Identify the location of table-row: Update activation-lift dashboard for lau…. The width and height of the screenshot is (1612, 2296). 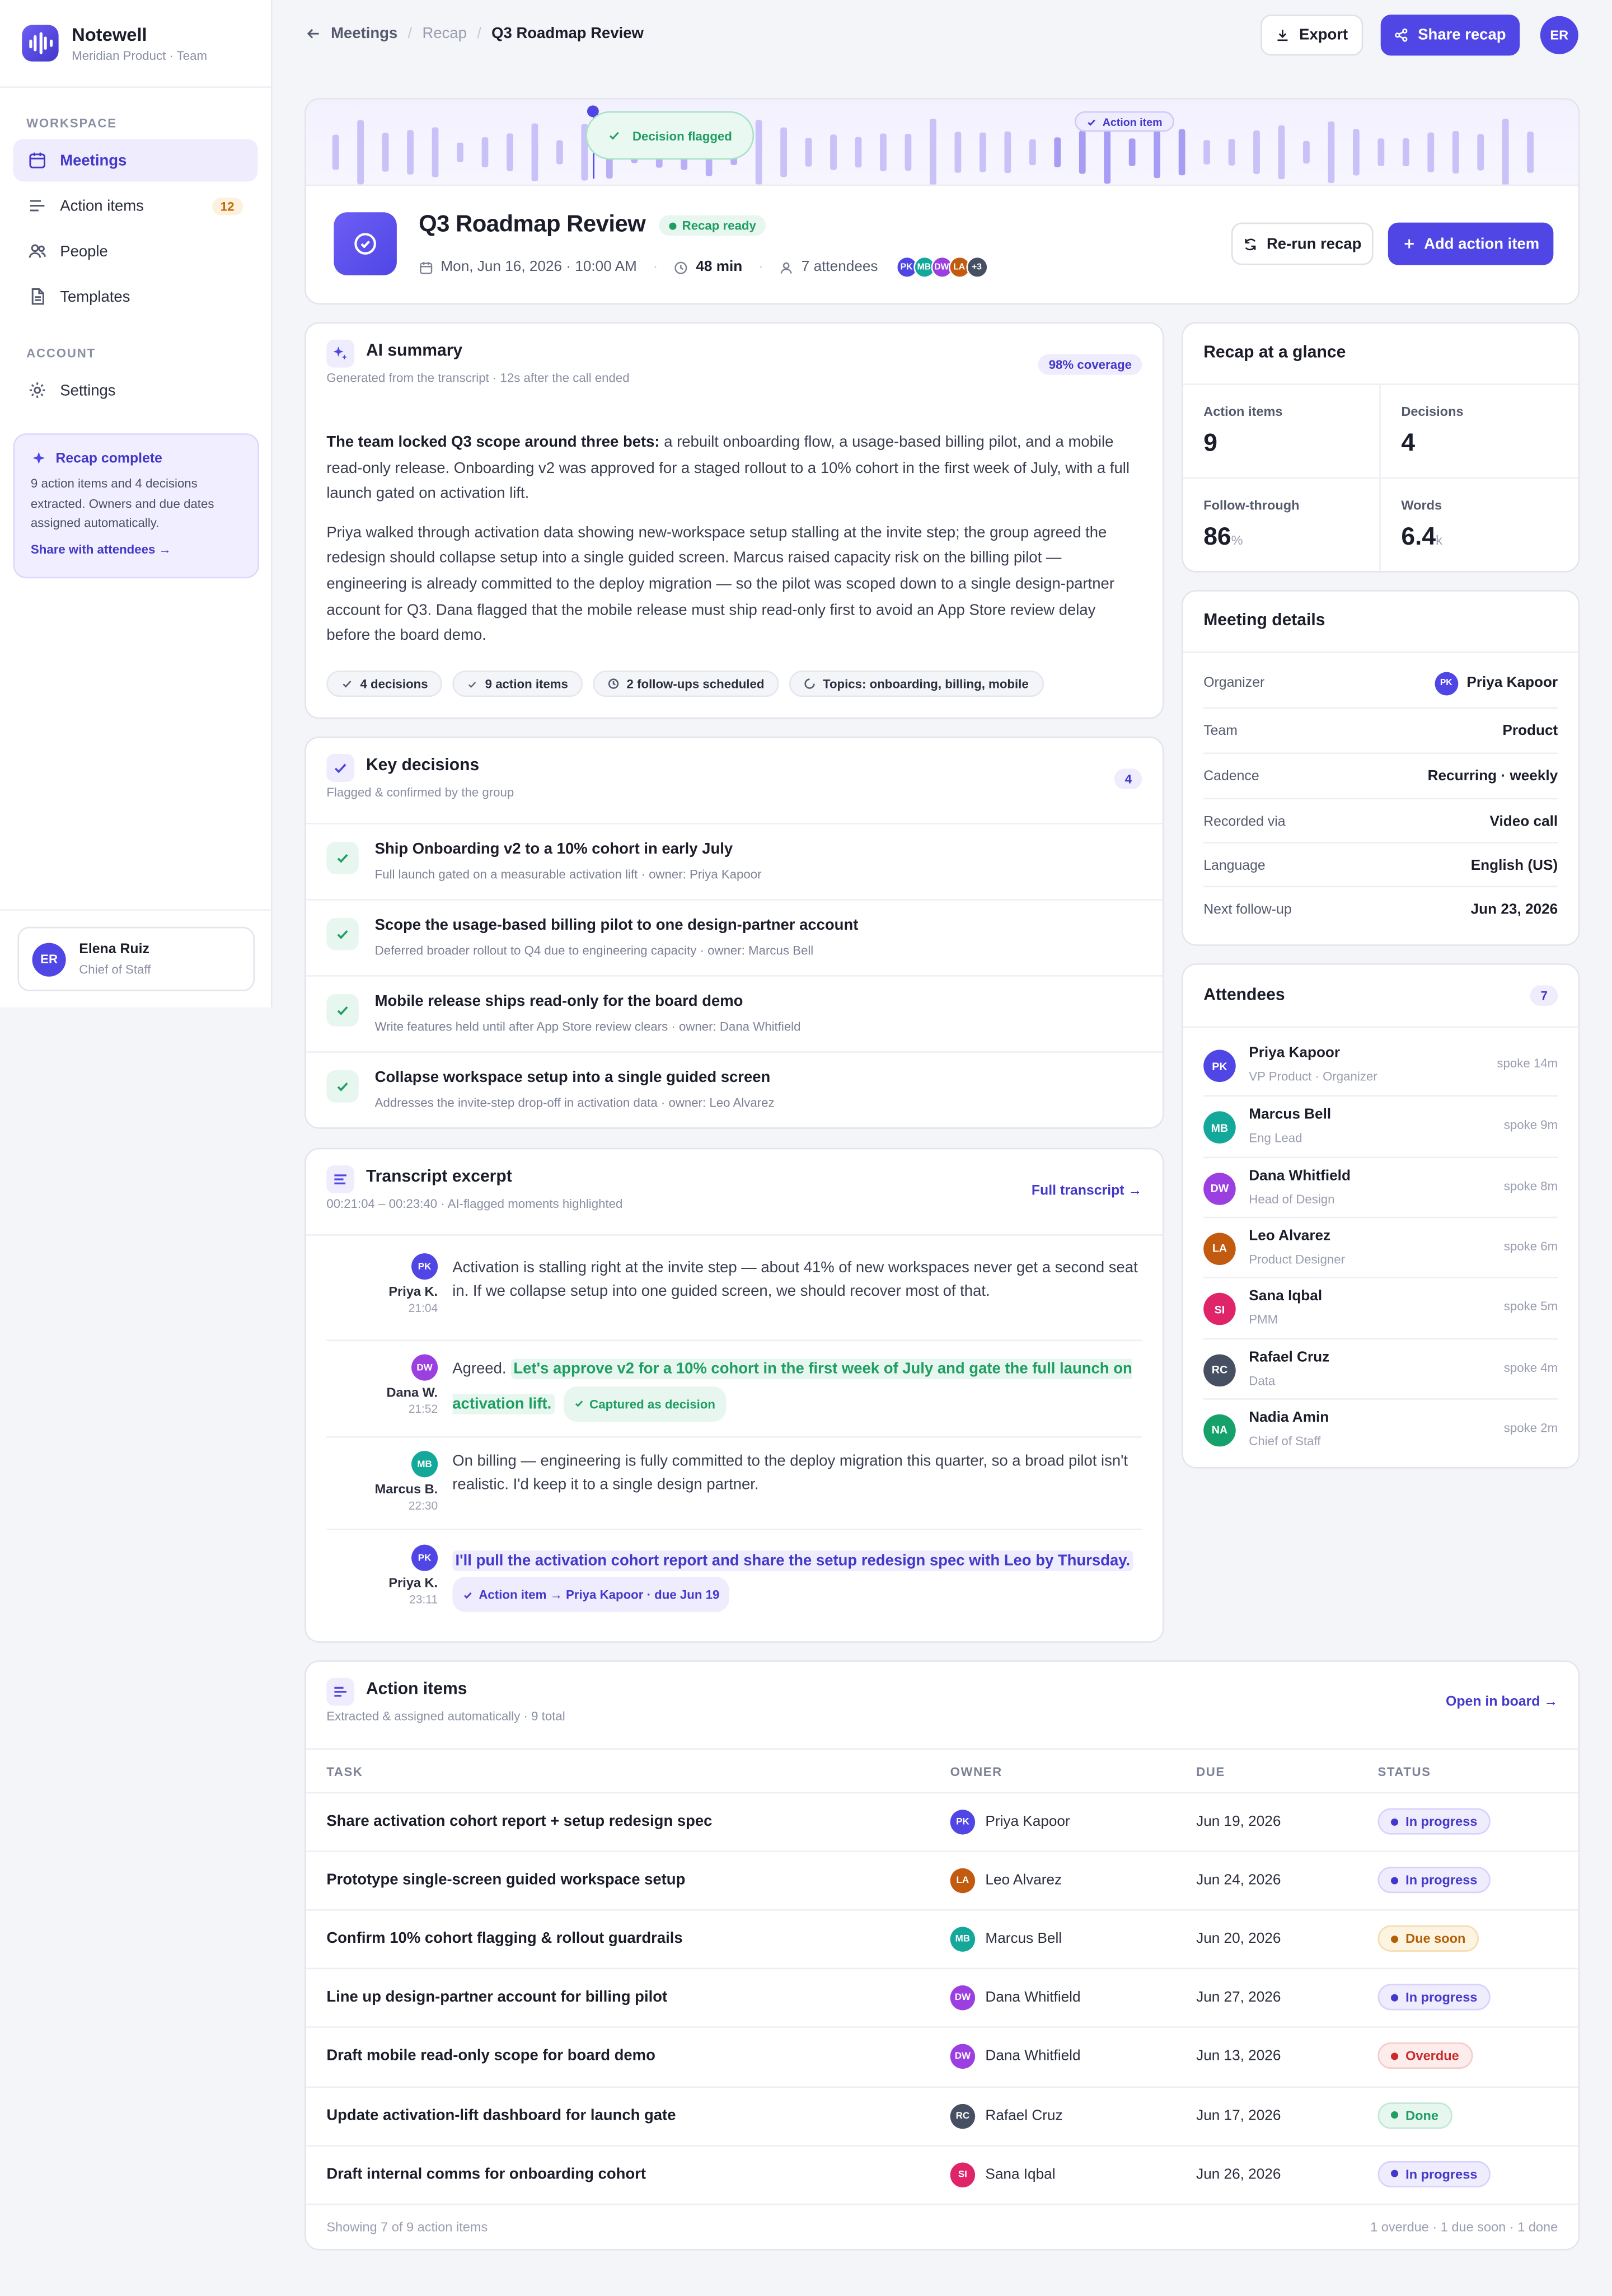
(942, 2115).